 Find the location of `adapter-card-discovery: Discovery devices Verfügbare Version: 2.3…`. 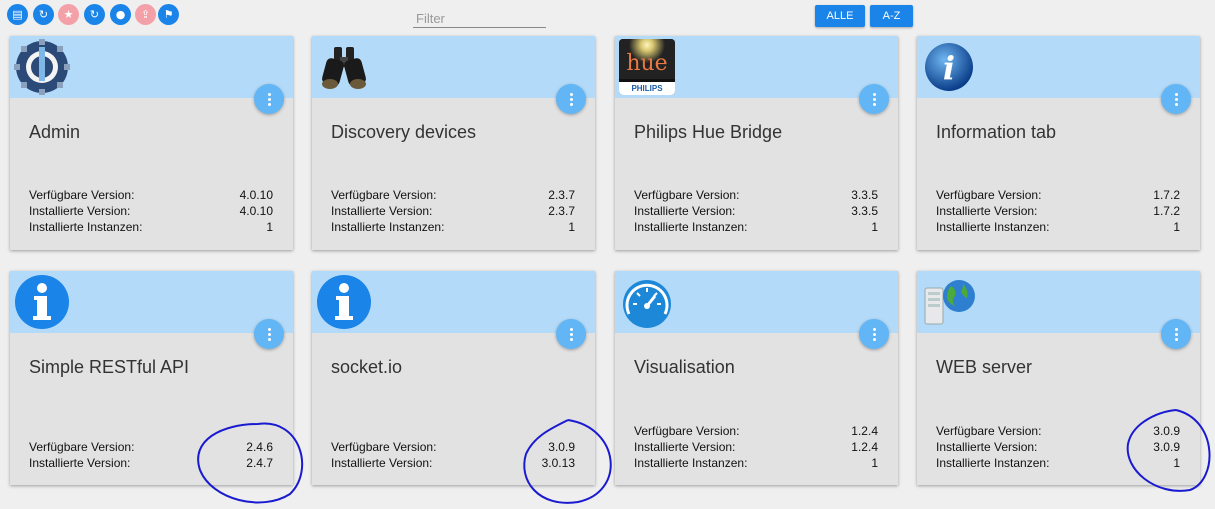

adapter-card-discovery: Discovery devices Verfügbare Version: 2.3… is located at coordinates (453, 143).